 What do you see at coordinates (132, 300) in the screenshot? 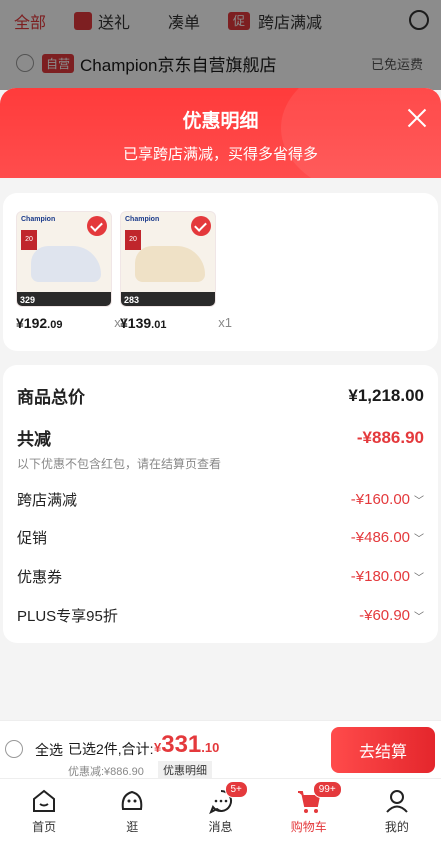
I see `strip-price: 283` at bounding box center [132, 300].